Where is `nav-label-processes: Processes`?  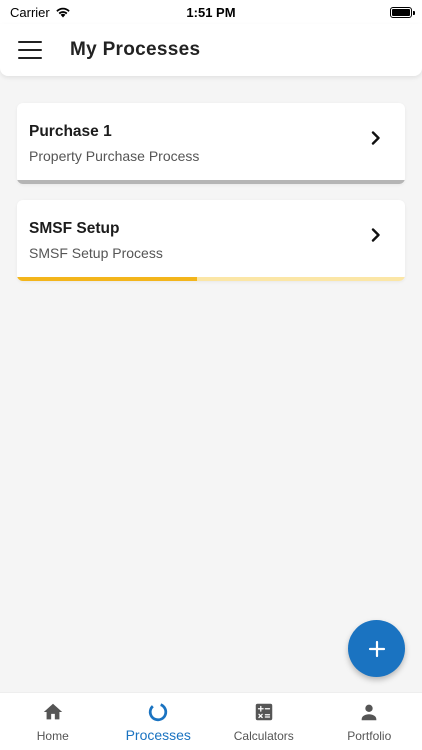
nav-label-processes: Processes is located at coordinates (158, 735).